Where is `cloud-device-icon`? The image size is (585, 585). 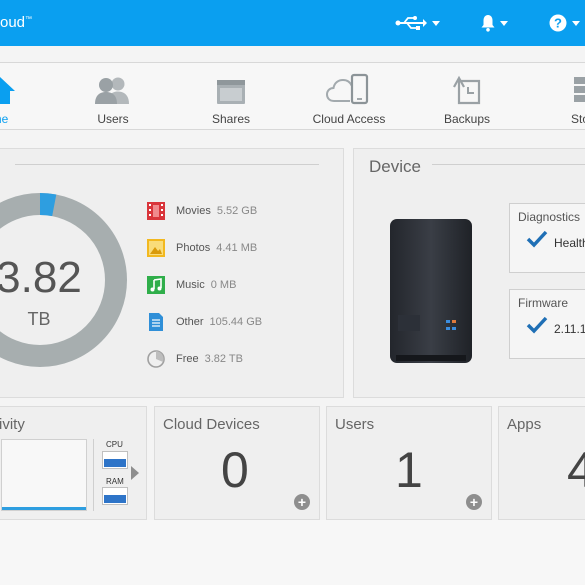 cloud-device-icon is located at coordinates (347, 89).